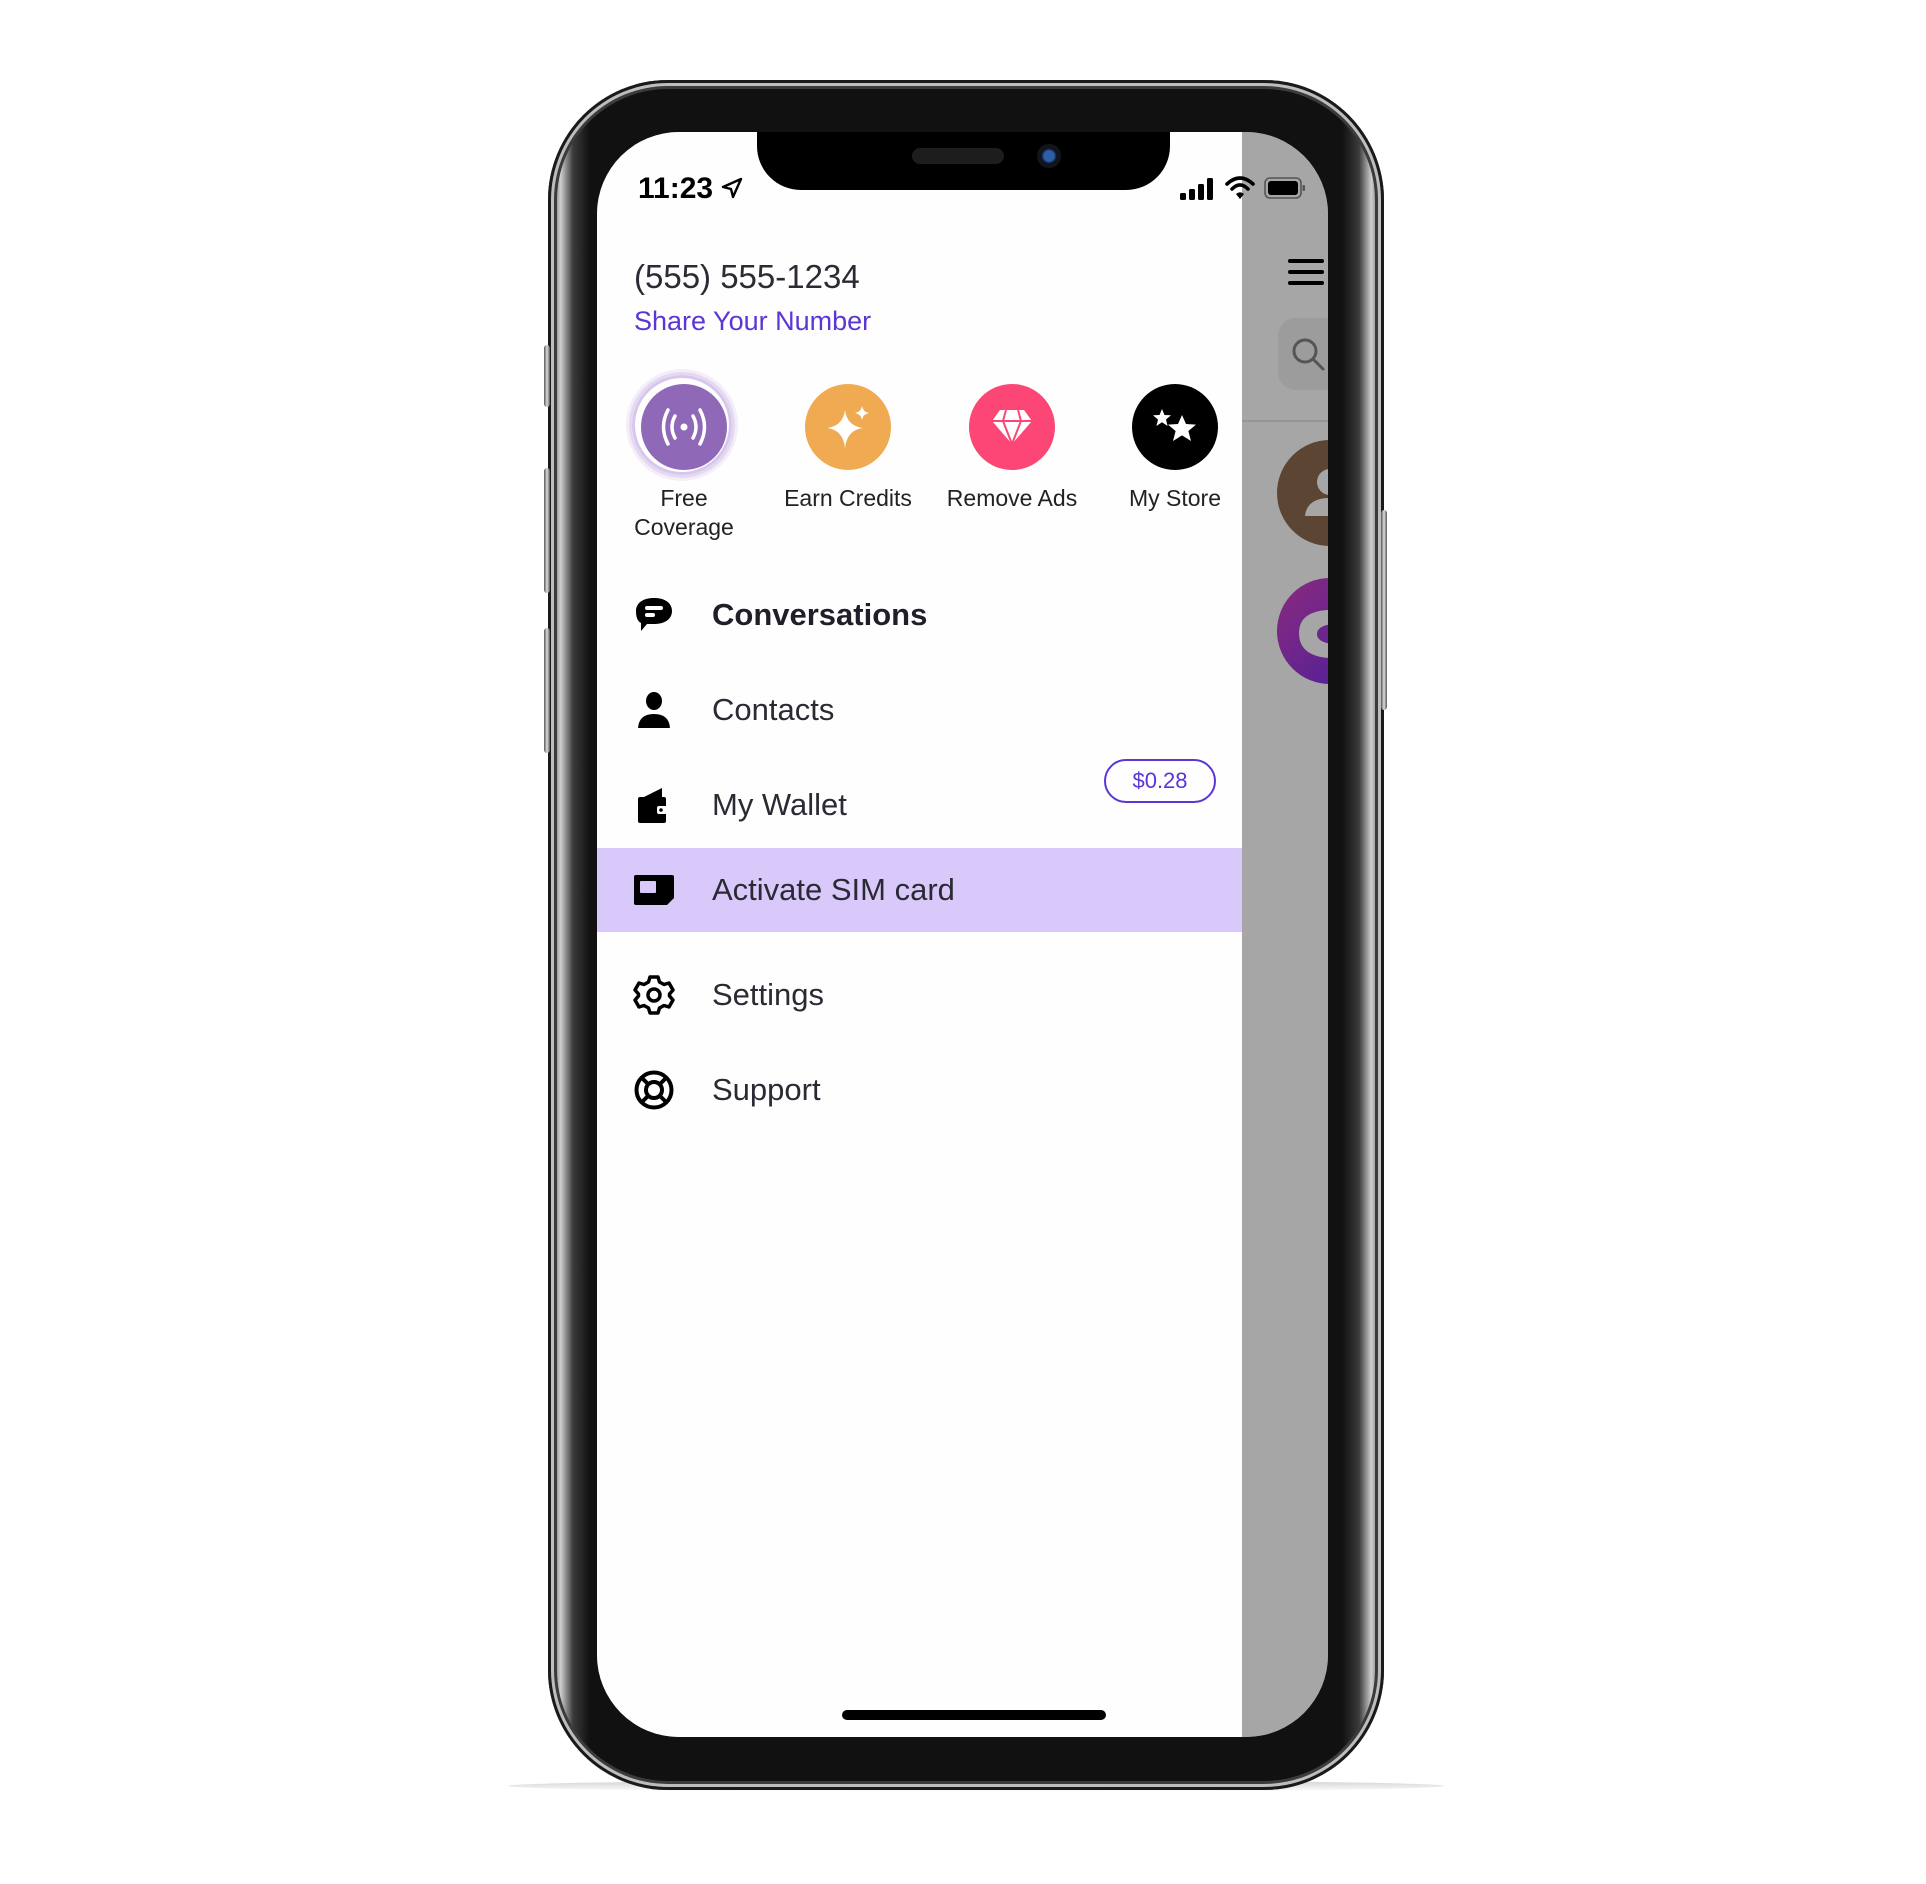  I want to click on quick-action-label: Remove Ads, so click(1012, 498).